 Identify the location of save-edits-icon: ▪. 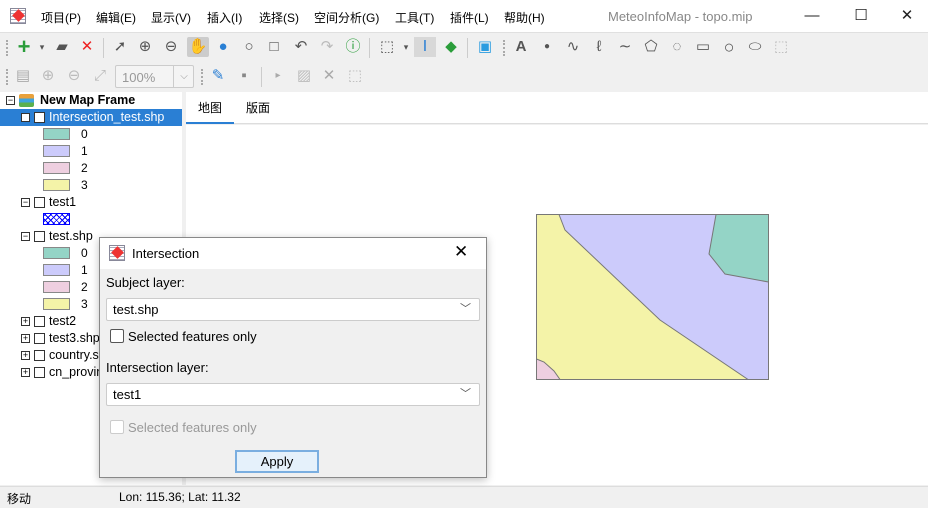
(244, 76).